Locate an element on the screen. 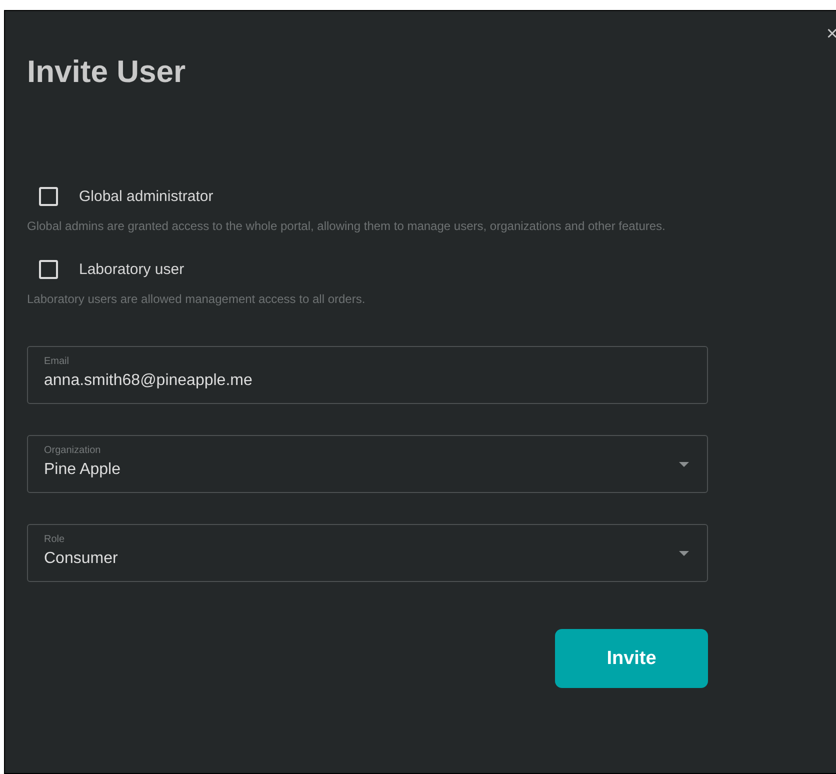 This screenshot has width=836, height=774. field-label: Organization is located at coordinates (73, 451).